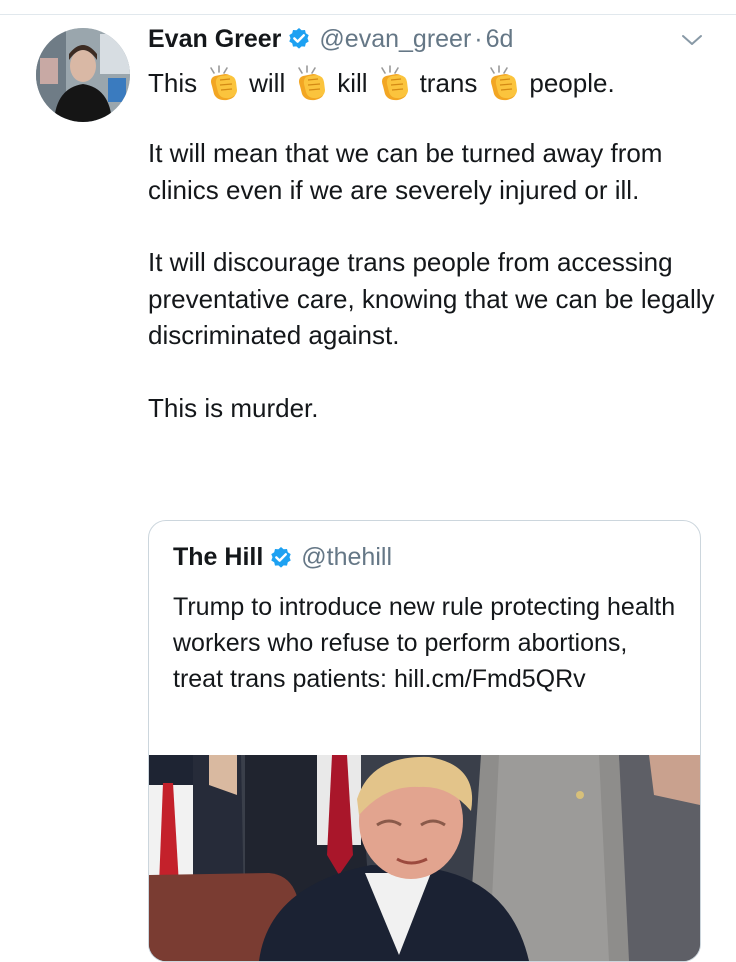  I want to click on avatar, so click(83, 75).